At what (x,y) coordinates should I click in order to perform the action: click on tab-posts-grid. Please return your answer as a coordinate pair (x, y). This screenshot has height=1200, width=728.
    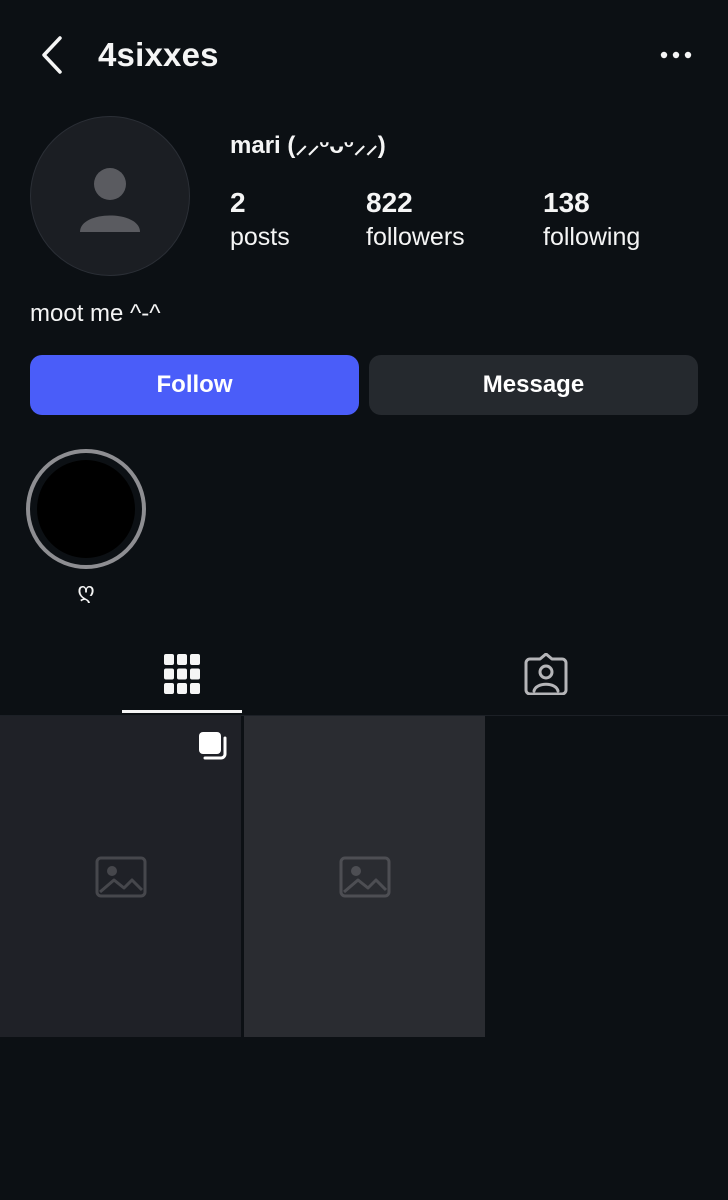
    Looking at the image, I should click on (182, 674).